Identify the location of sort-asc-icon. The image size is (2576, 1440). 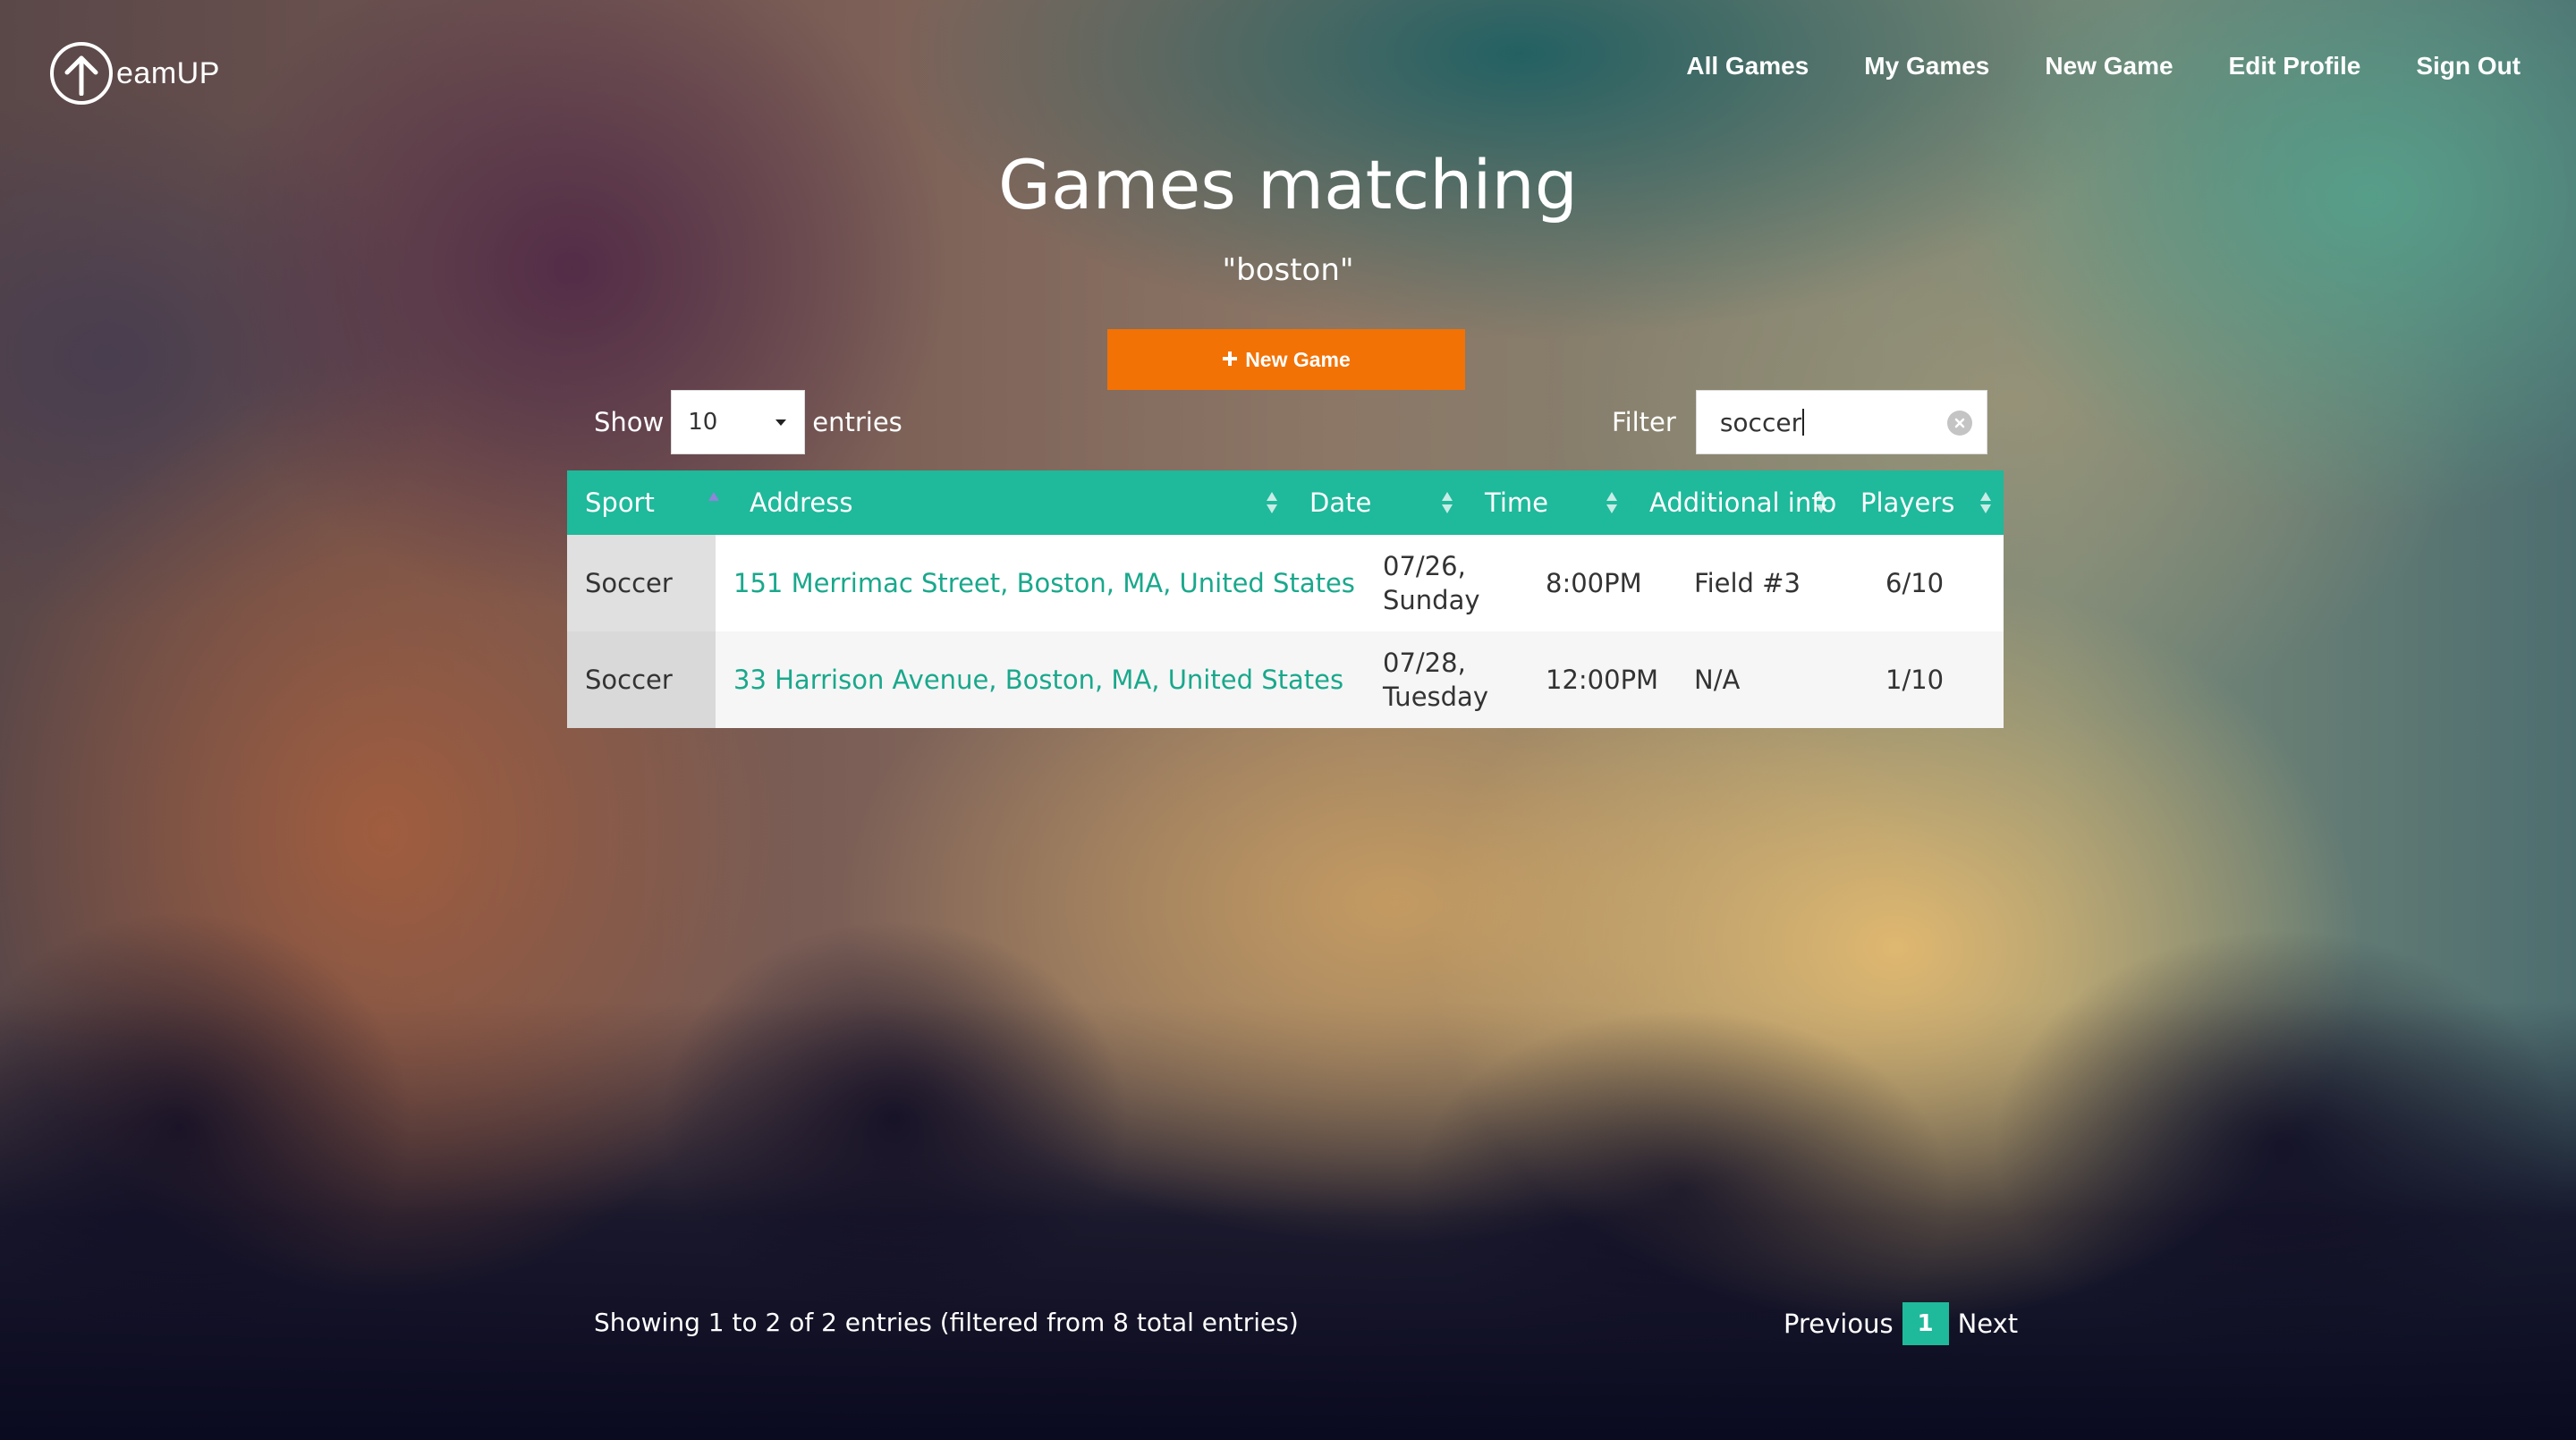
(713, 504).